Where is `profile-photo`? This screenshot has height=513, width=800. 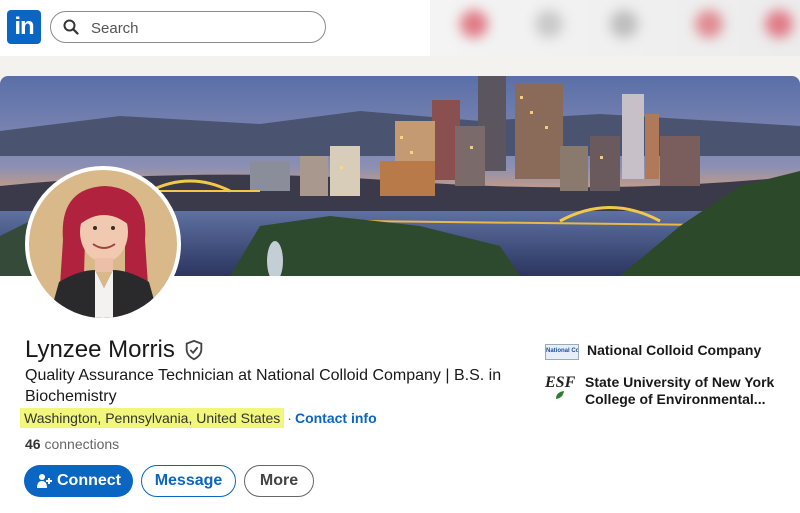 profile-photo is located at coordinates (103, 244).